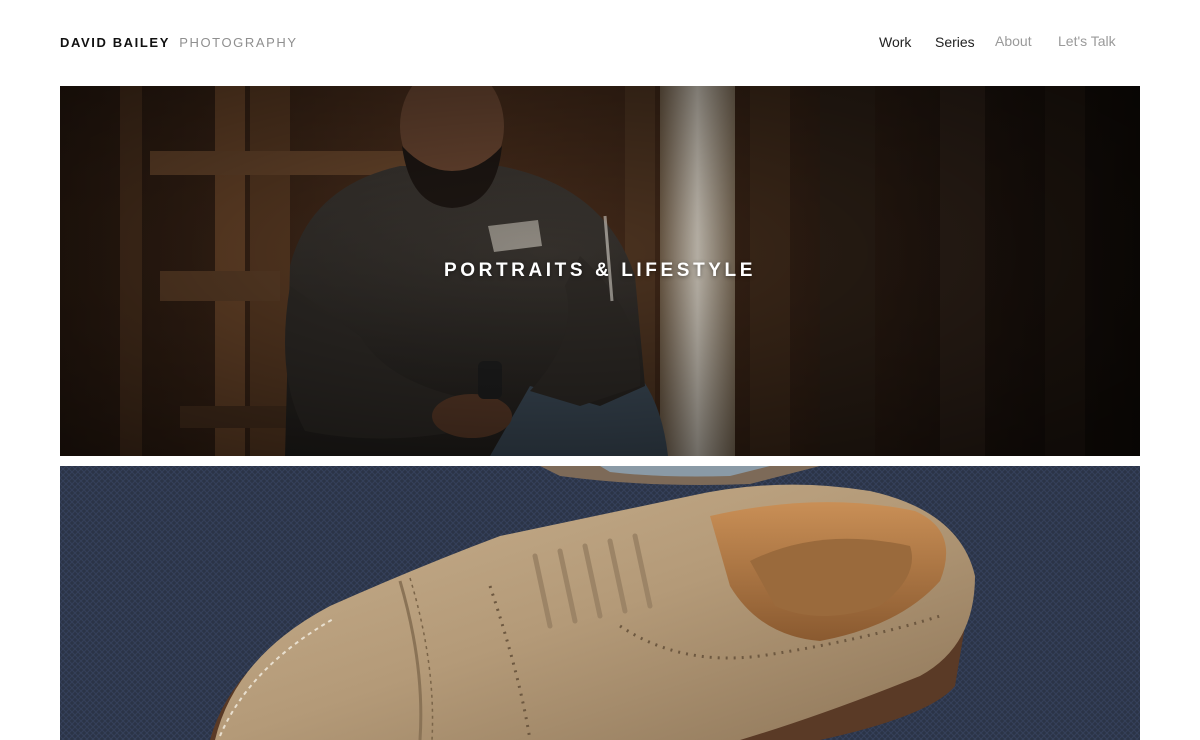 The height and width of the screenshot is (740, 1200). I want to click on main-nav: Work Series About Let's Talk, so click(600, 43).